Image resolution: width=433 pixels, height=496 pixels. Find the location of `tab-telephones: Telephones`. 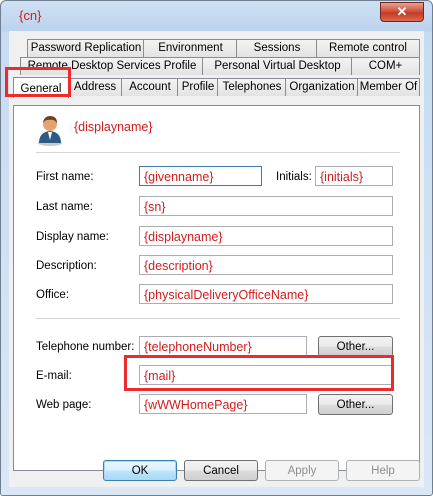

tab-telephones: Telephones is located at coordinates (252, 87).